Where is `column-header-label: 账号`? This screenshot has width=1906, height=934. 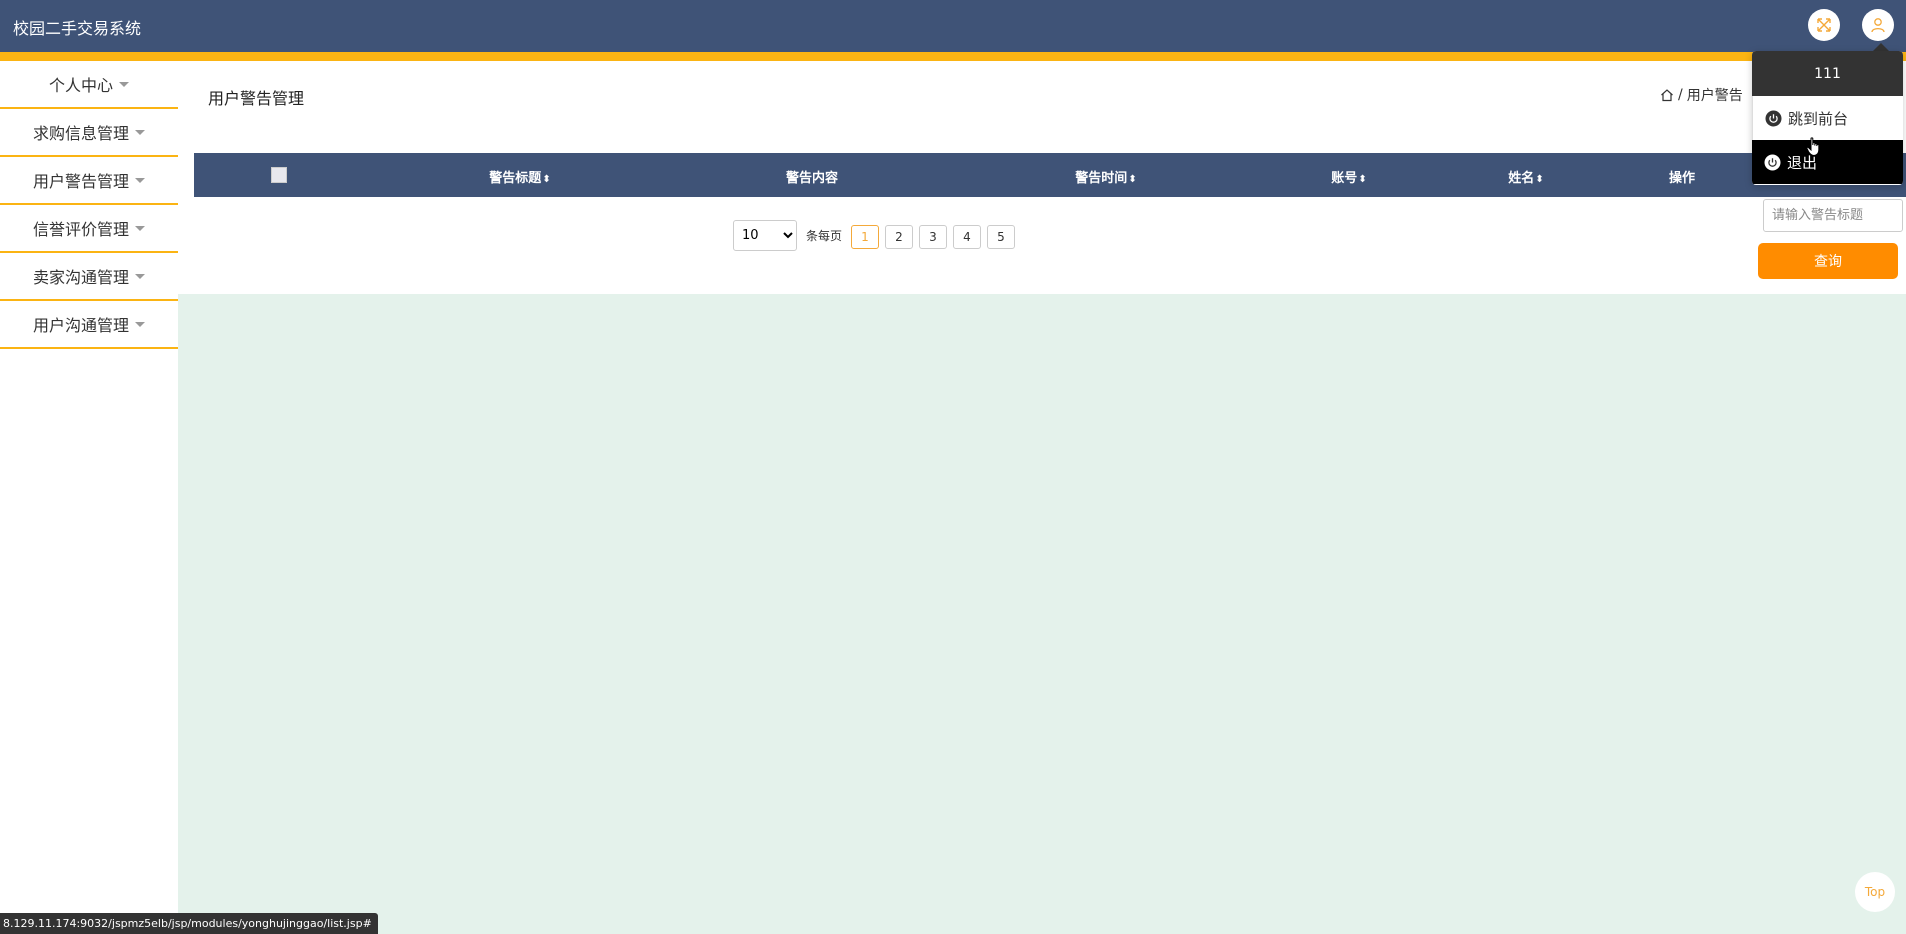 column-header-label: 账号 is located at coordinates (1344, 178).